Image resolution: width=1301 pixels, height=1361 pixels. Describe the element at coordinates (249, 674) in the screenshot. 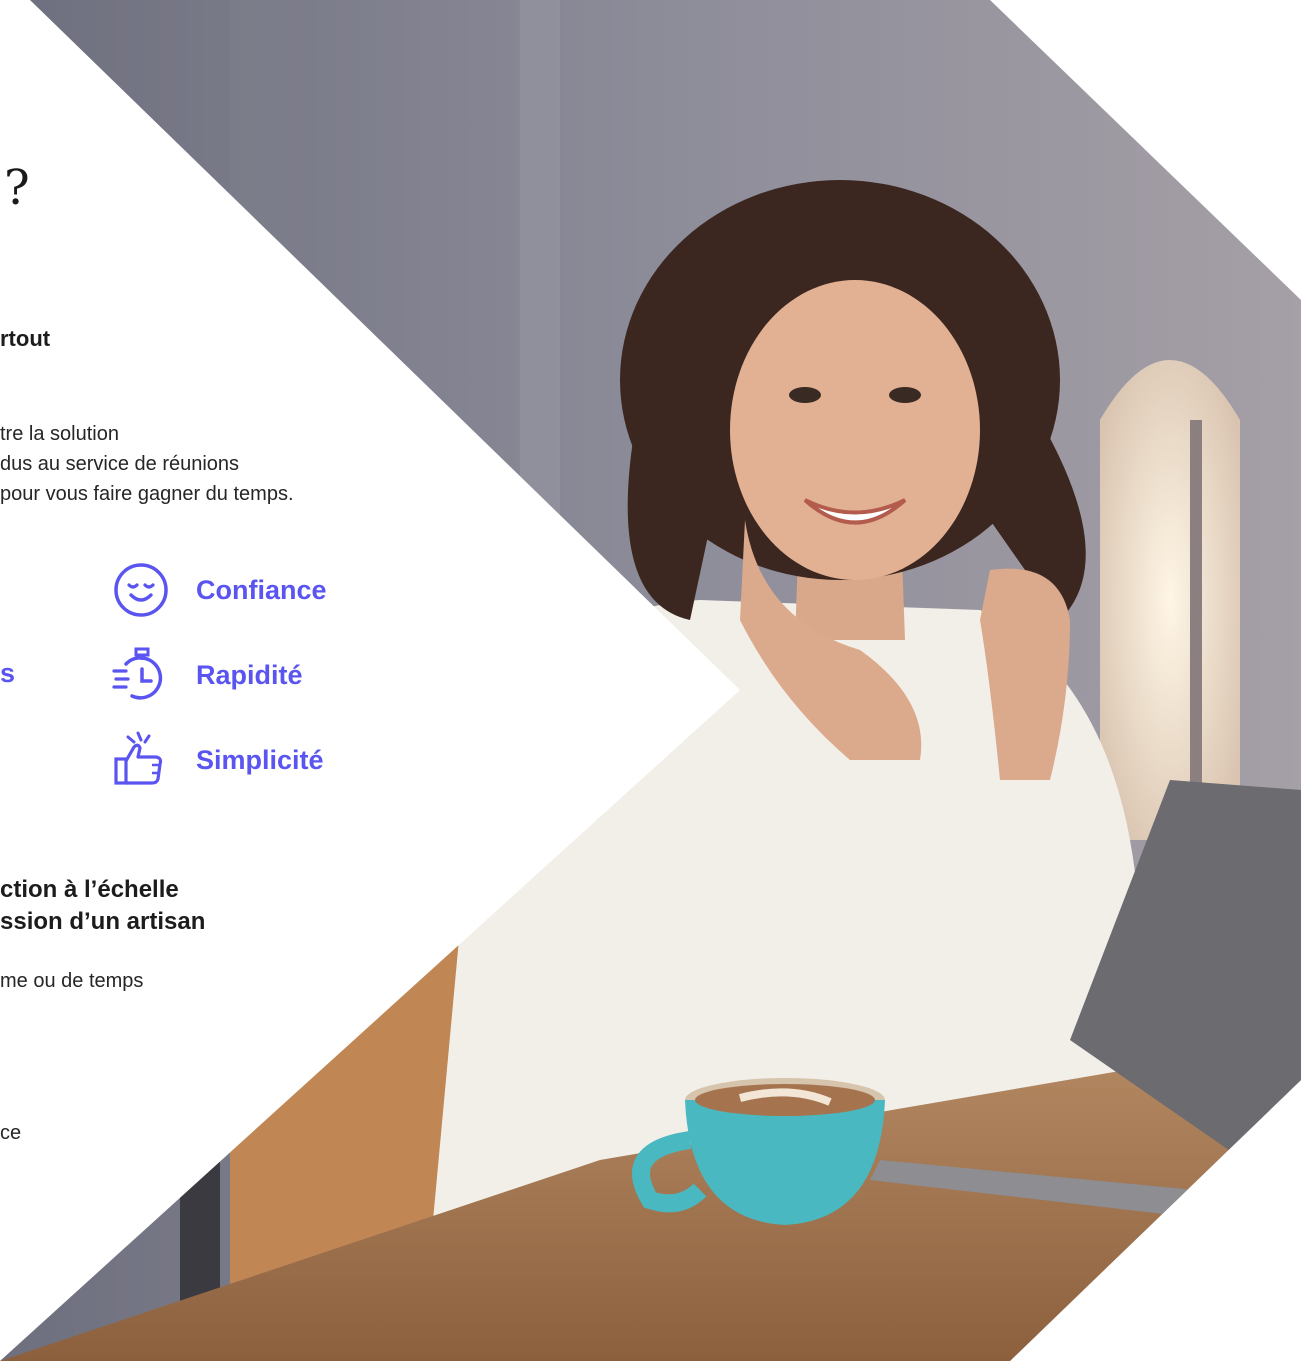

I see `feature-label: Rapidité` at that location.